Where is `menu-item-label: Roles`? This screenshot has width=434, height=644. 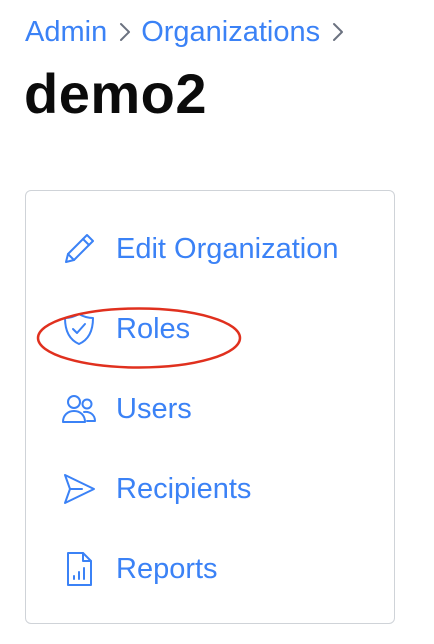 menu-item-label: Roles is located at coordinates (153, 329).